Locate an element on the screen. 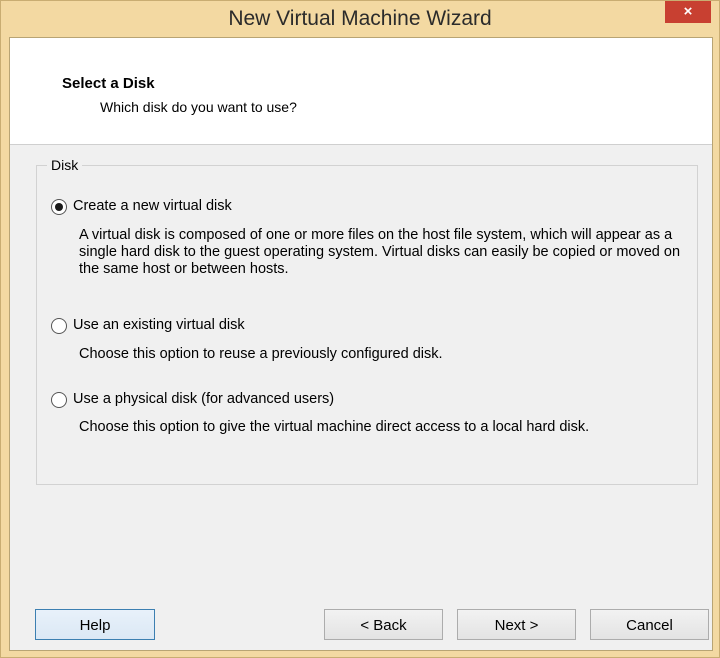  help-button: Help is located at coordinates (95, 624).